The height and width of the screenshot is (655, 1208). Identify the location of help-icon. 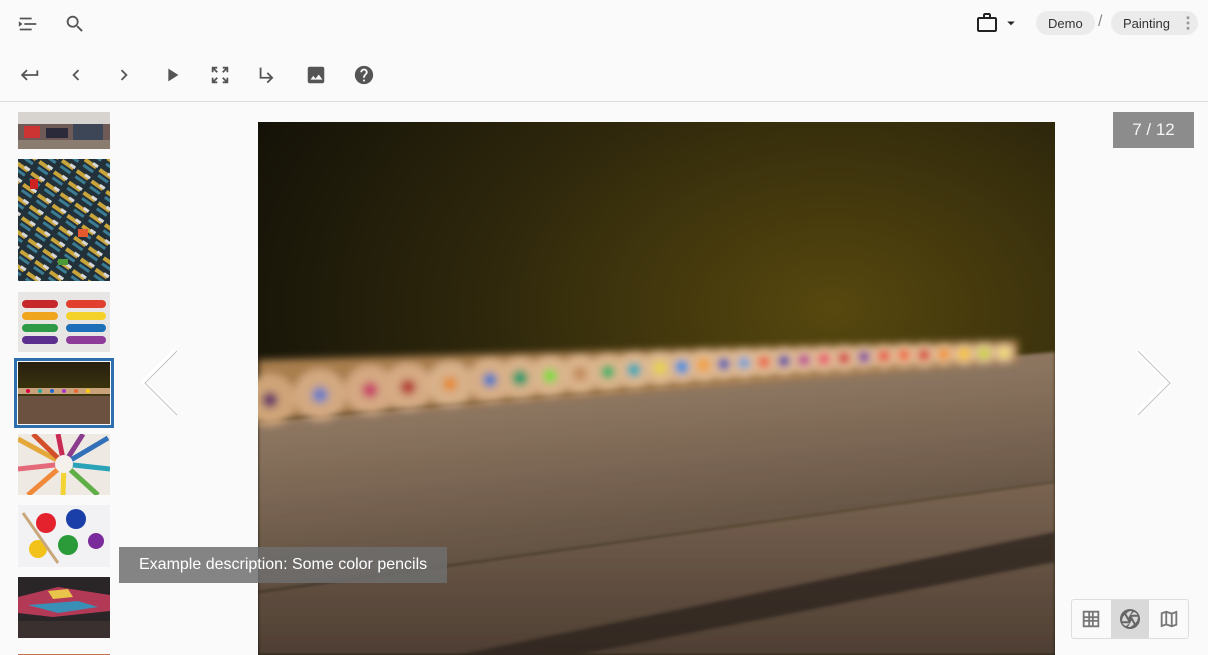
(364, 75).